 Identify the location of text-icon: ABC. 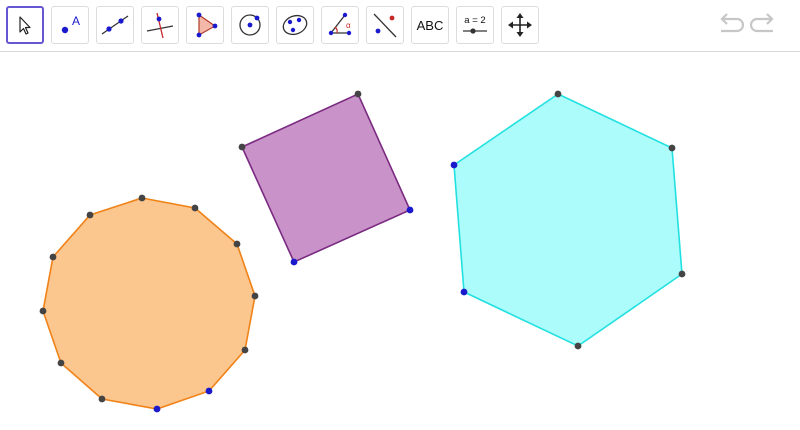
(430, 25).